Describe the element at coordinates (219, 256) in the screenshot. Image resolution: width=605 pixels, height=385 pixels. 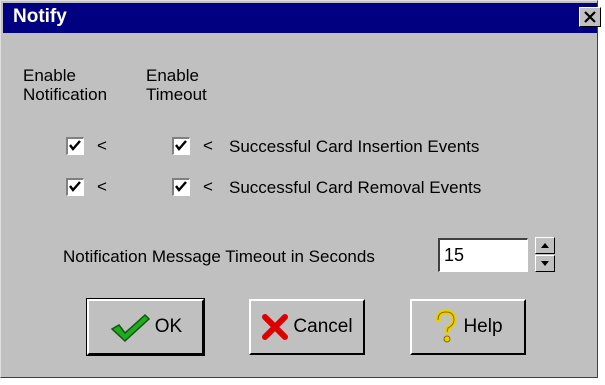
I see `timeout-label: Notification Message Timeout in Seconds` at that location.